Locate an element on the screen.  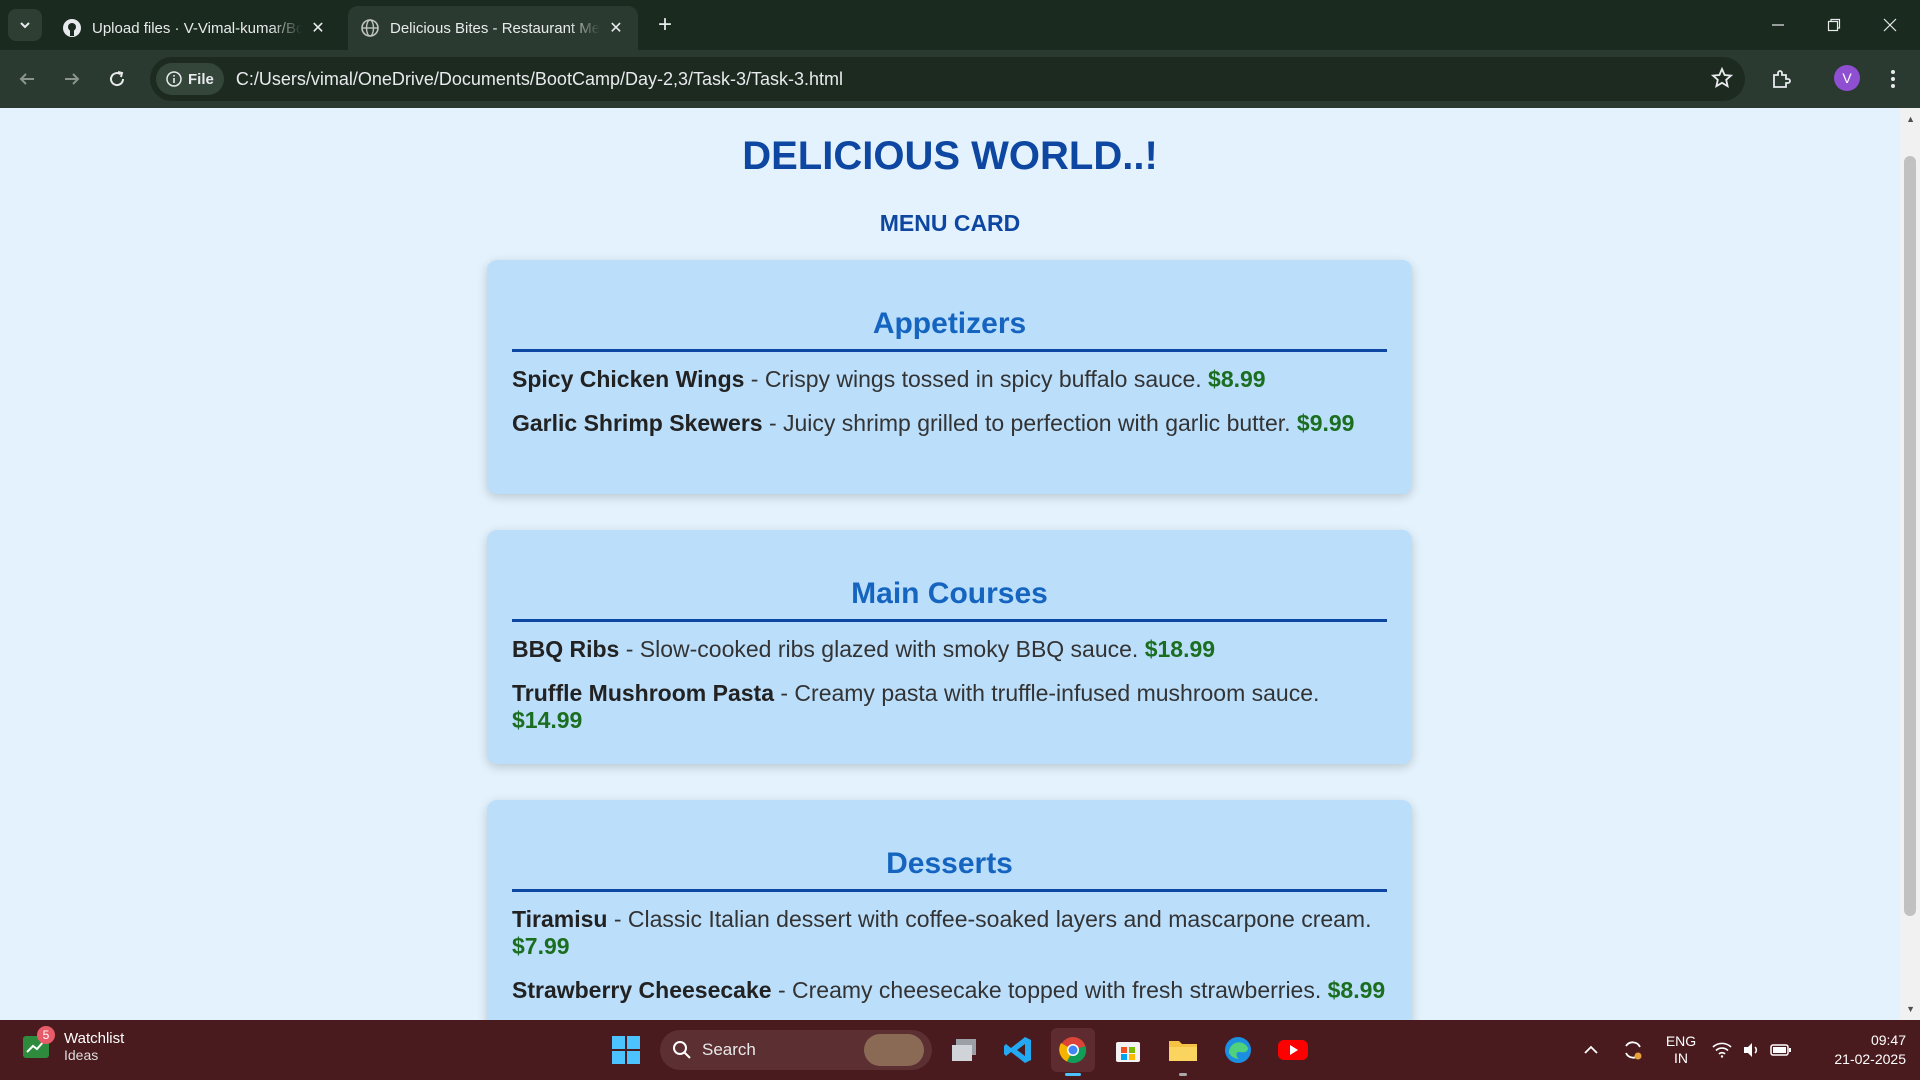
section-heading: Main Courses is located at coordinates (949, 599).